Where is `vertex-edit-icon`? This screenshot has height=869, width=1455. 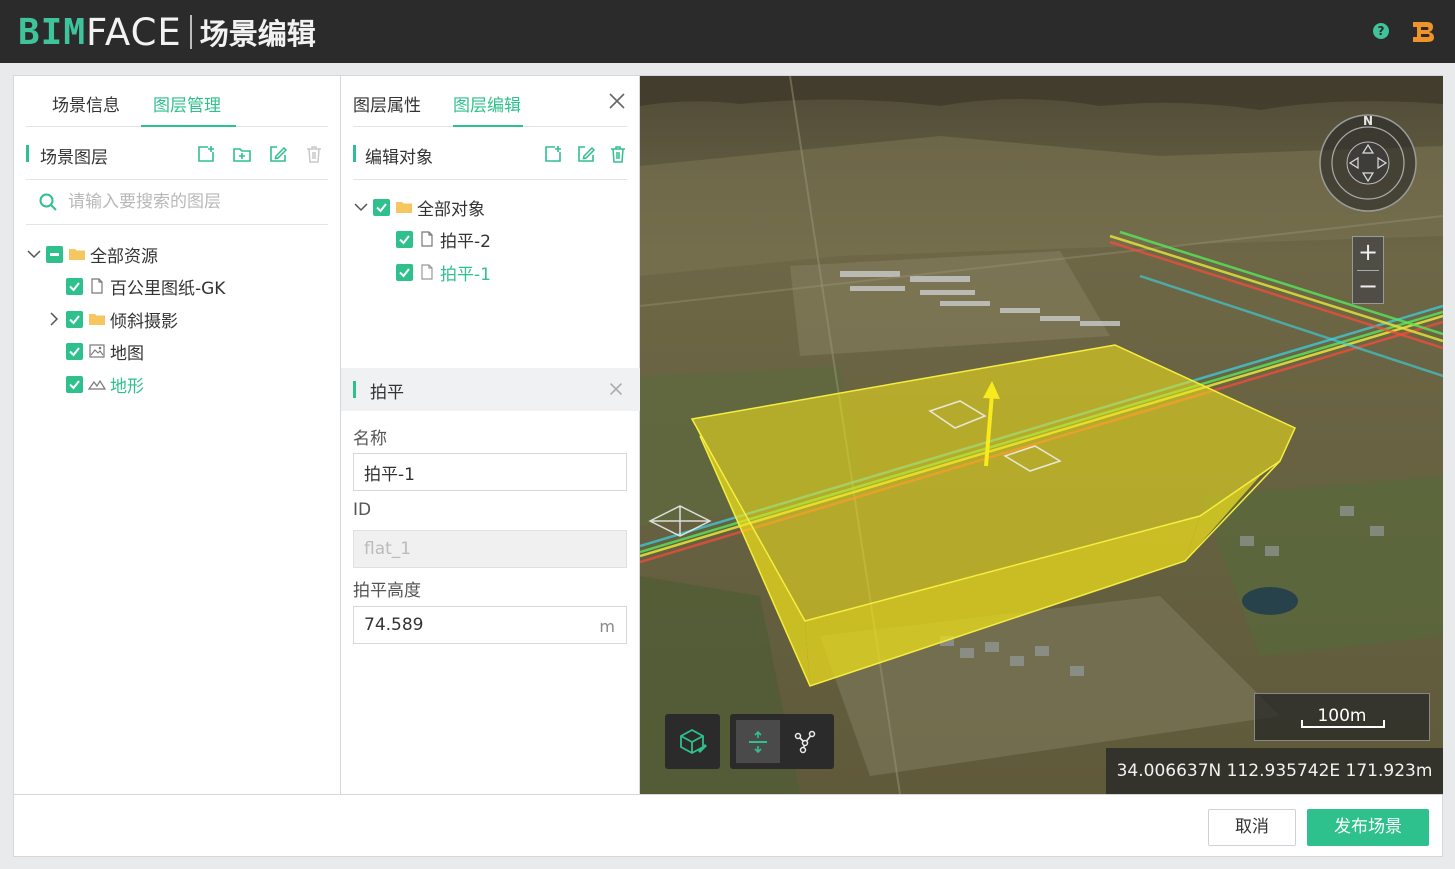 vertex-edit-icon is located at coordinates (805, 741).